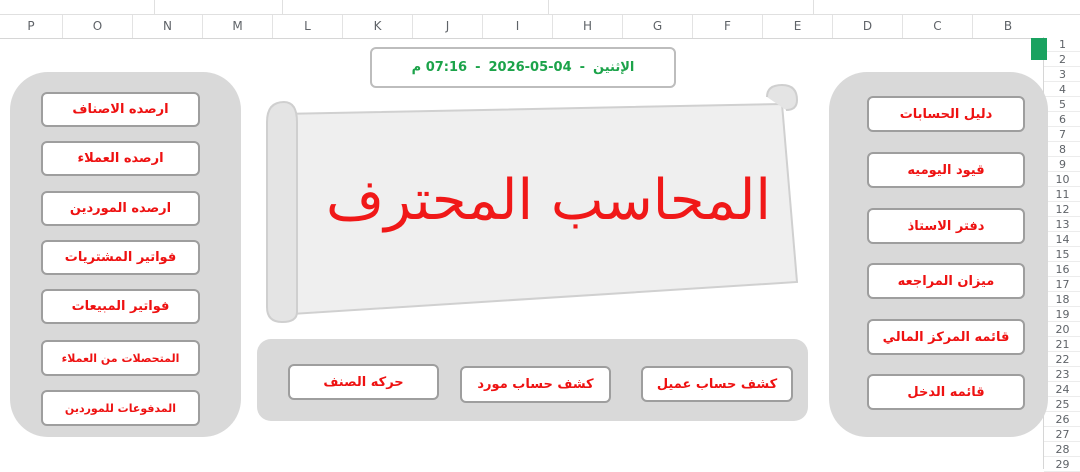 The image size is (1080, 472). What do you see at coordinates (1062, 374) in the screenshot?
I see `row-23: 23` at bounding box center [1062, 374].